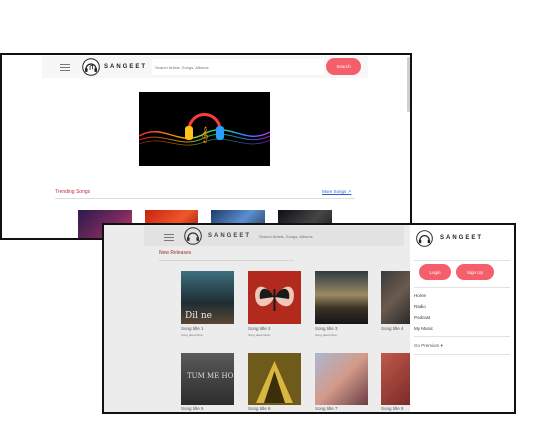  What do you see at coordinates (341, 297) in the screenshot?
I see `song-card-3-art` at bounding box center [341, 297].